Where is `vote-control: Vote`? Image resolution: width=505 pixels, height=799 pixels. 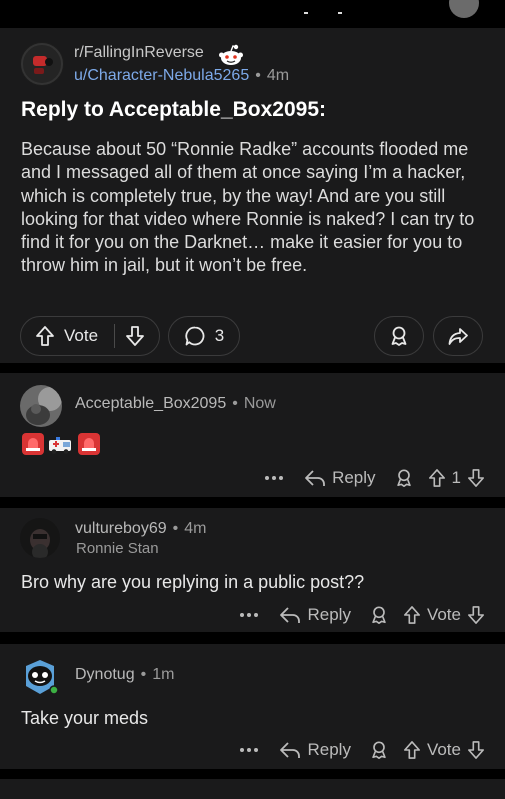
vote-control: Vote is located at coordinates (90, 336).